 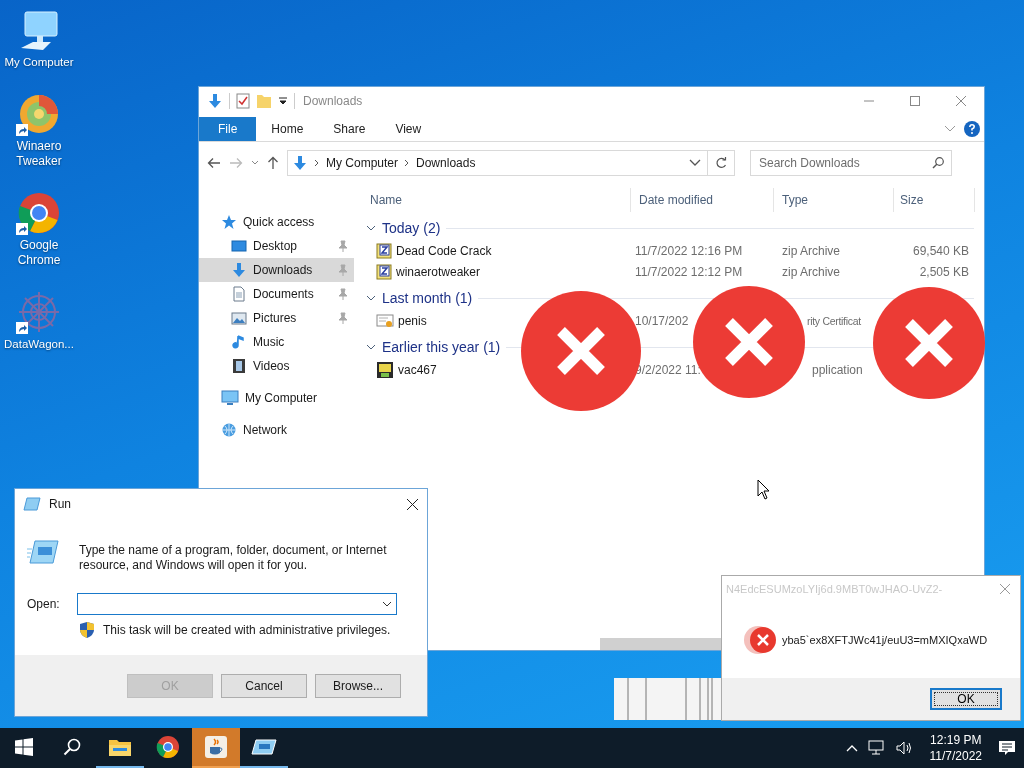 What do you see at coordinates (276, 246) in the screenshot?
I see `nav-item: Desktop` at bounding box center [276, 246].